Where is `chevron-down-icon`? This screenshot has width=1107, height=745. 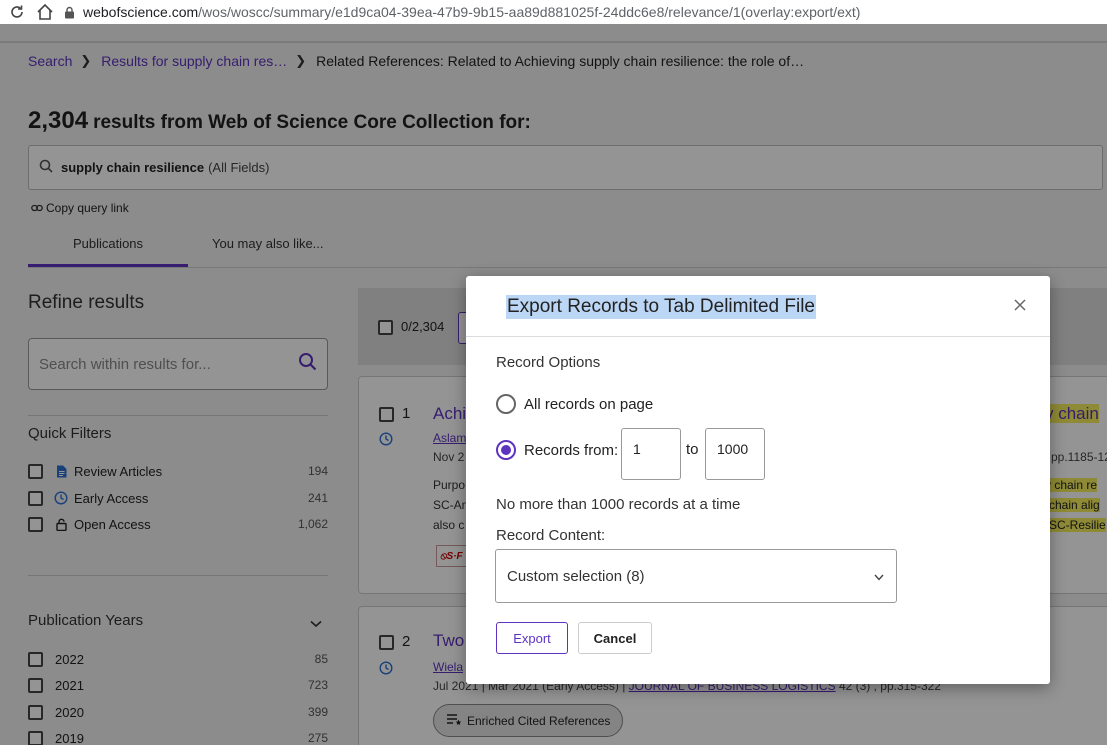 chevron-down-icon is located at coordinates (879, 576).